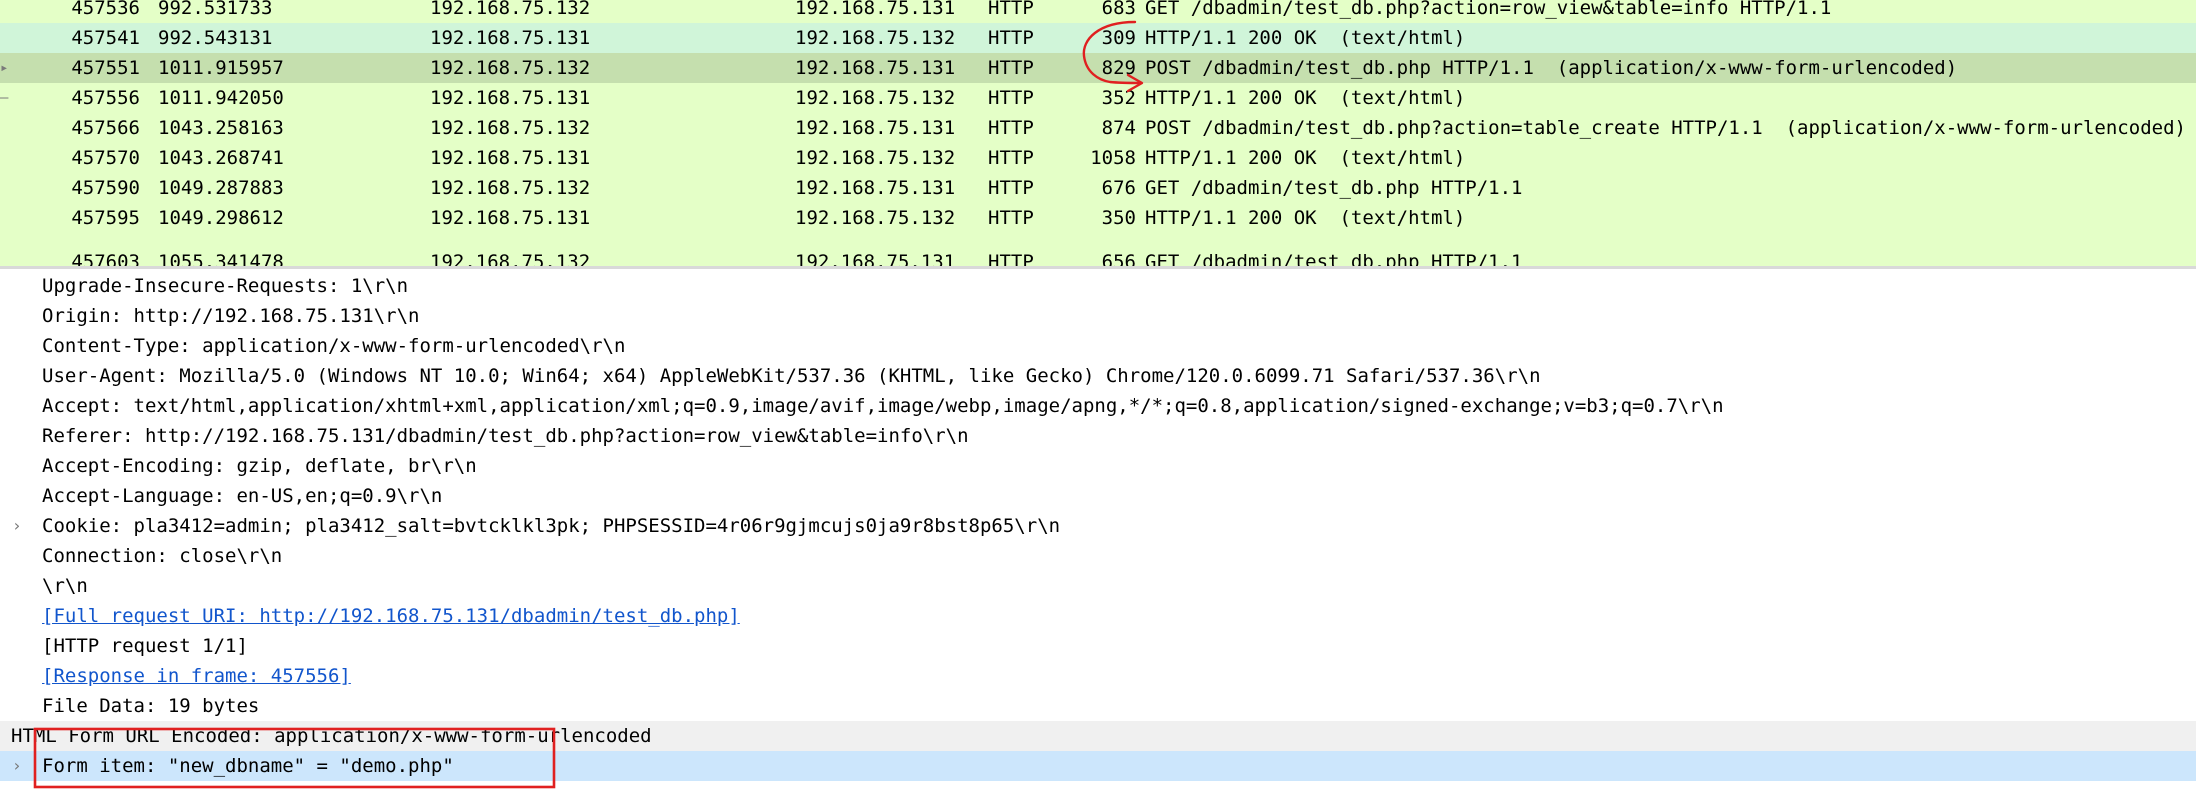  I want to click on packet-time: 1011.942050, so click(221, 98).